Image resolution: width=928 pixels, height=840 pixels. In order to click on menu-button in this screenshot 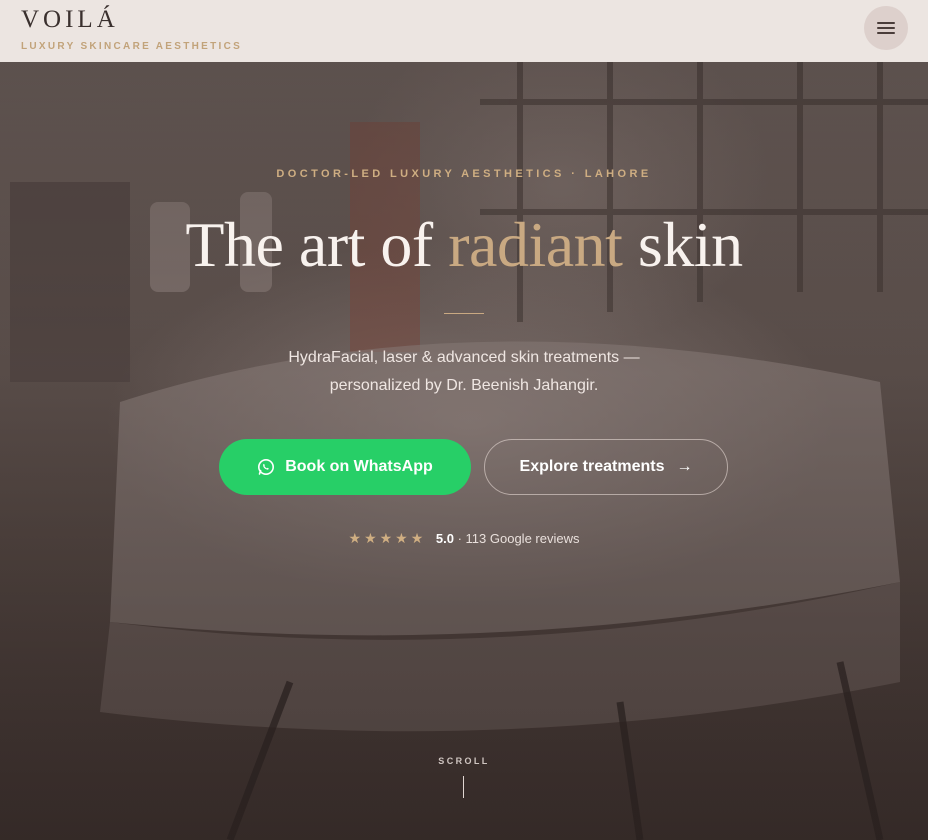, I will do `click(886, 28)`.